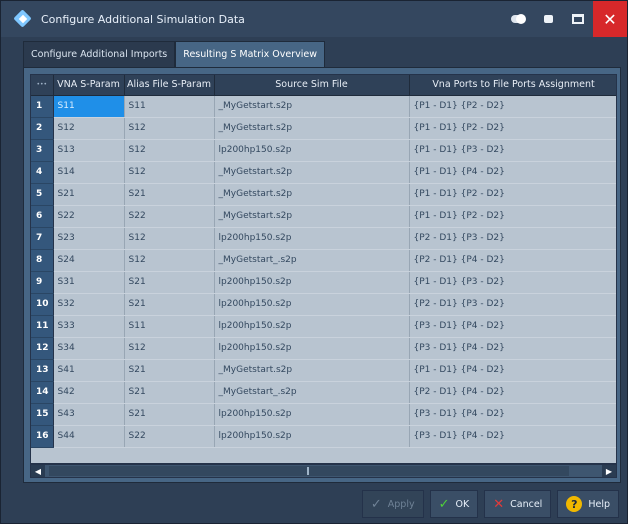 Image resolution: width=628 pixels, height=524 pixels. What do you see at coordinates (89, 172) in the screenshot?
I see `cell-vna-s-param: S14` at bounding box center [89, 172].